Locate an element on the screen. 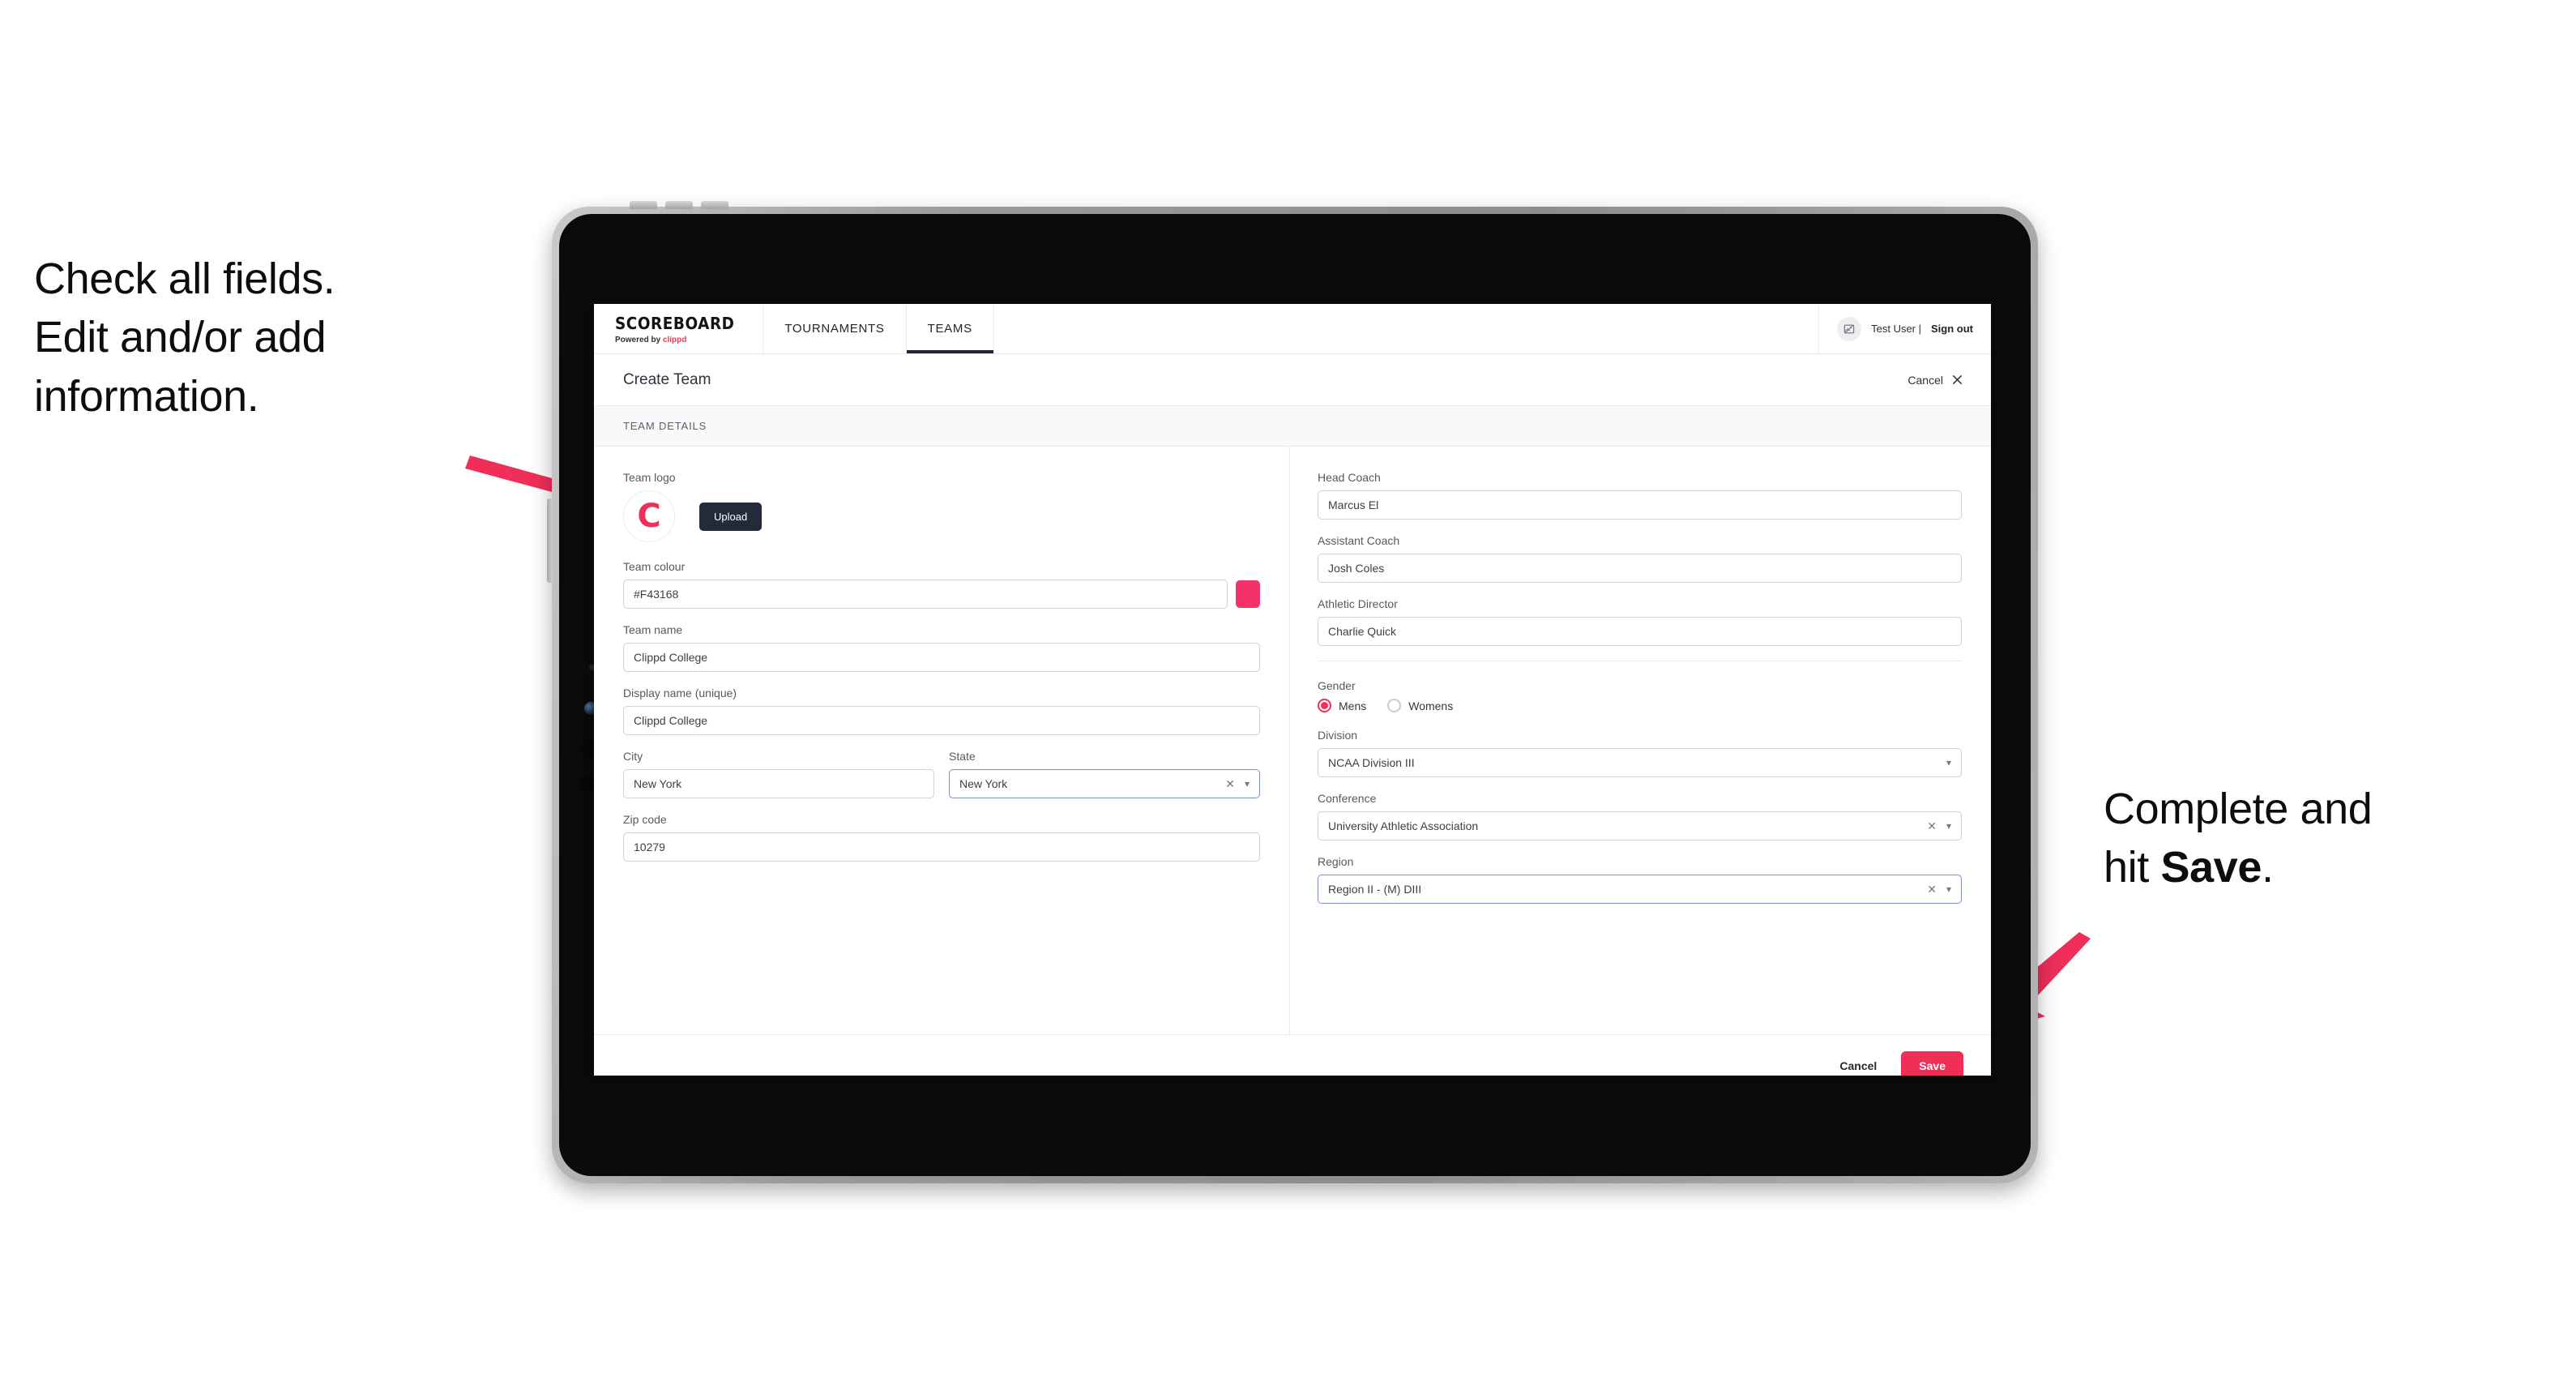 The height and width of the screenshot is (1386, 2576). modal-cancel-button: Cancel is located at coordinates (1935, 380).